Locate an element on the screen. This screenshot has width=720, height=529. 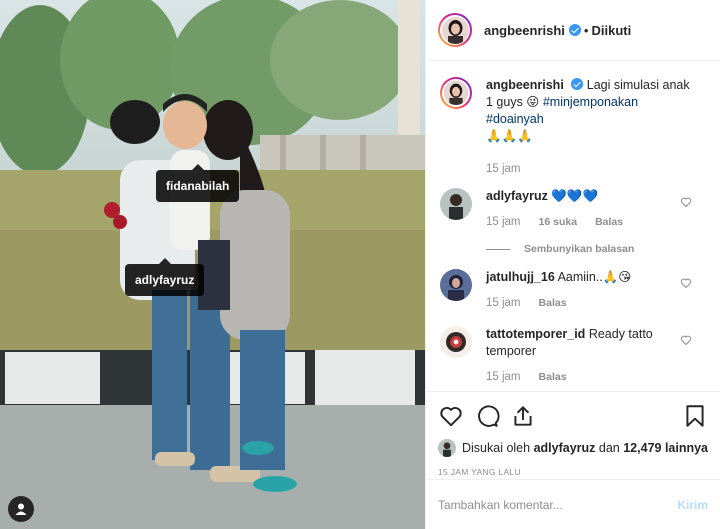
caption-avatar is located at coordinates (456, 93).